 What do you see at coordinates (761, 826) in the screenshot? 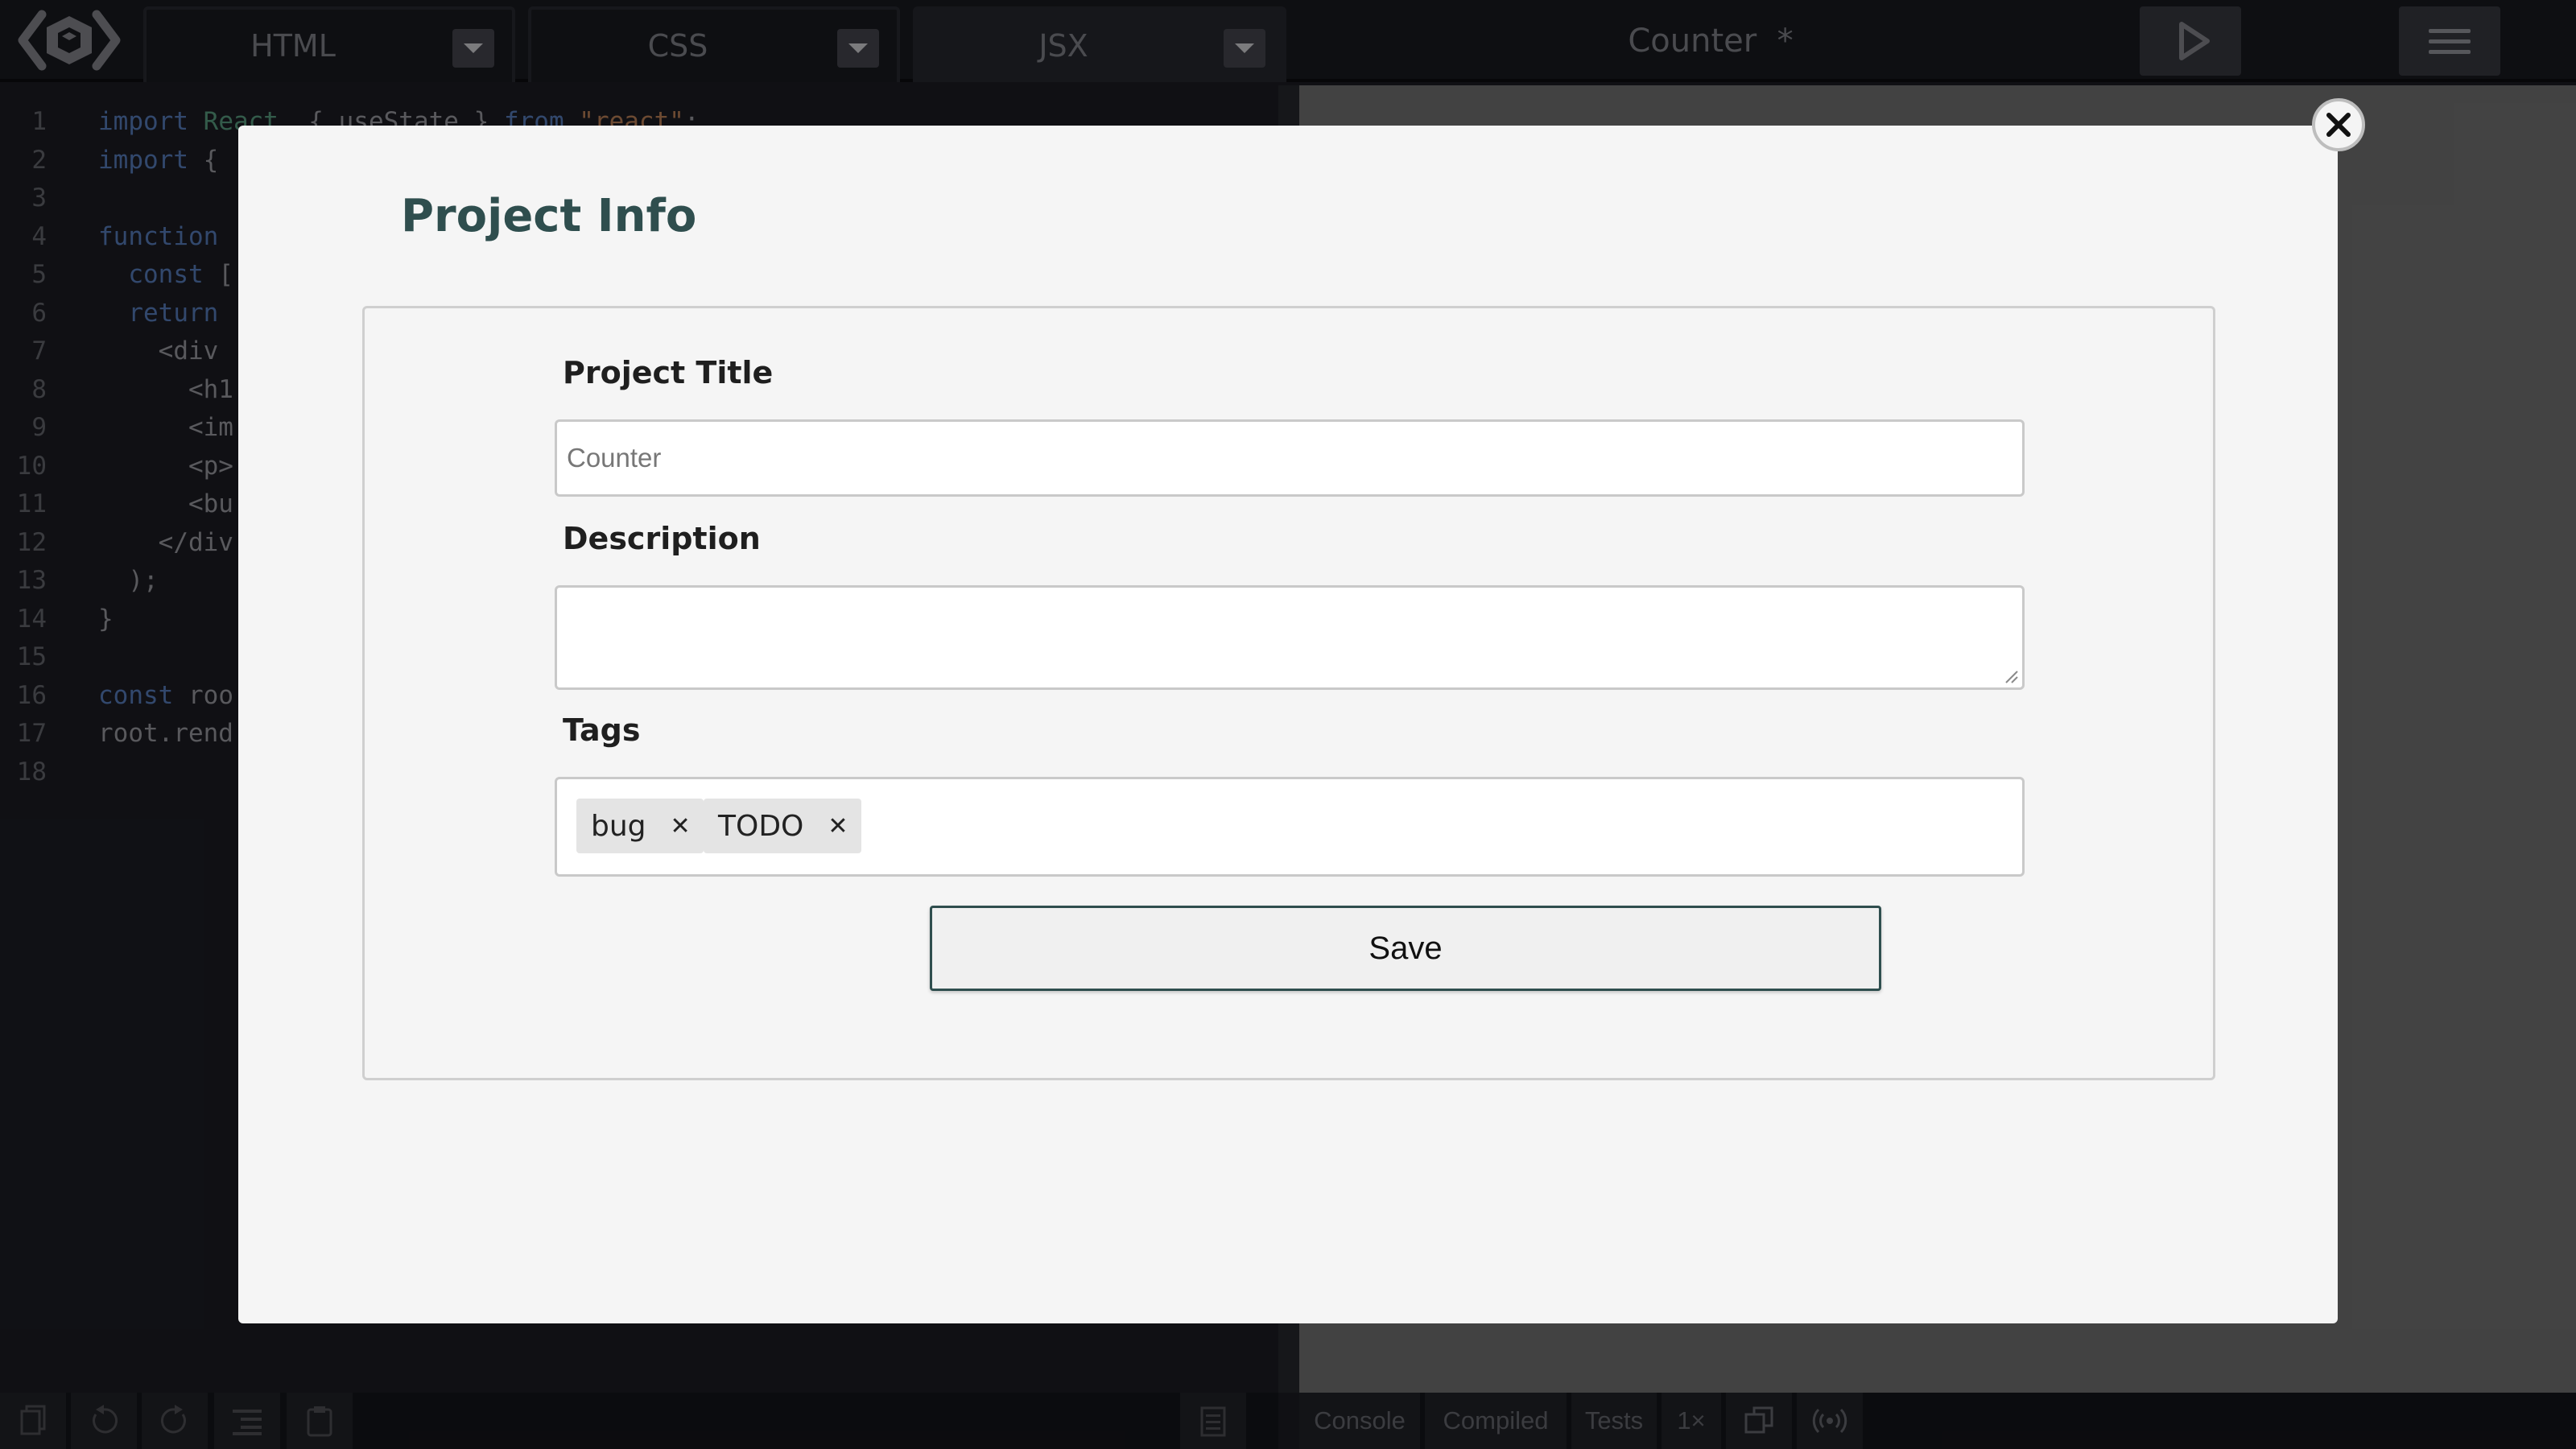
I see `tag-label: TODO` at bounding box center [761, 826].